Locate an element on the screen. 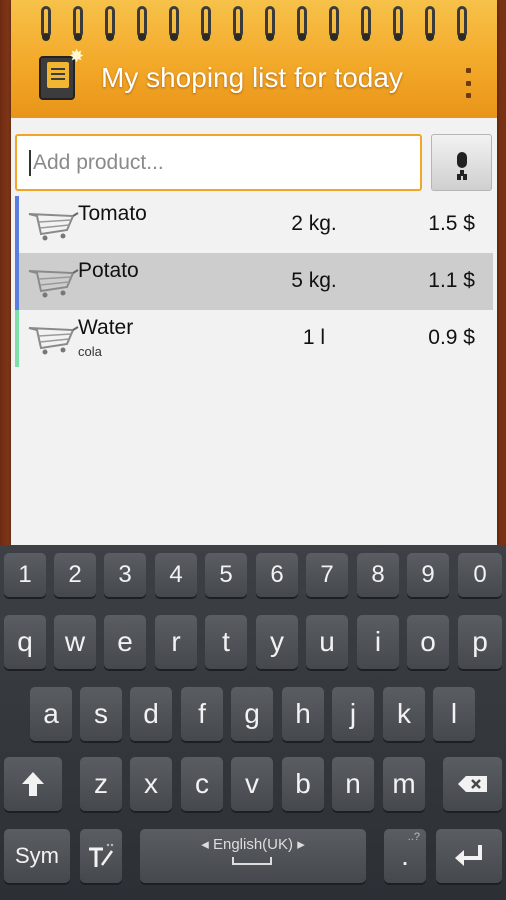 The width and height of the screenshot is (506, 900). key-p: p is located at coordinates (480, 642).